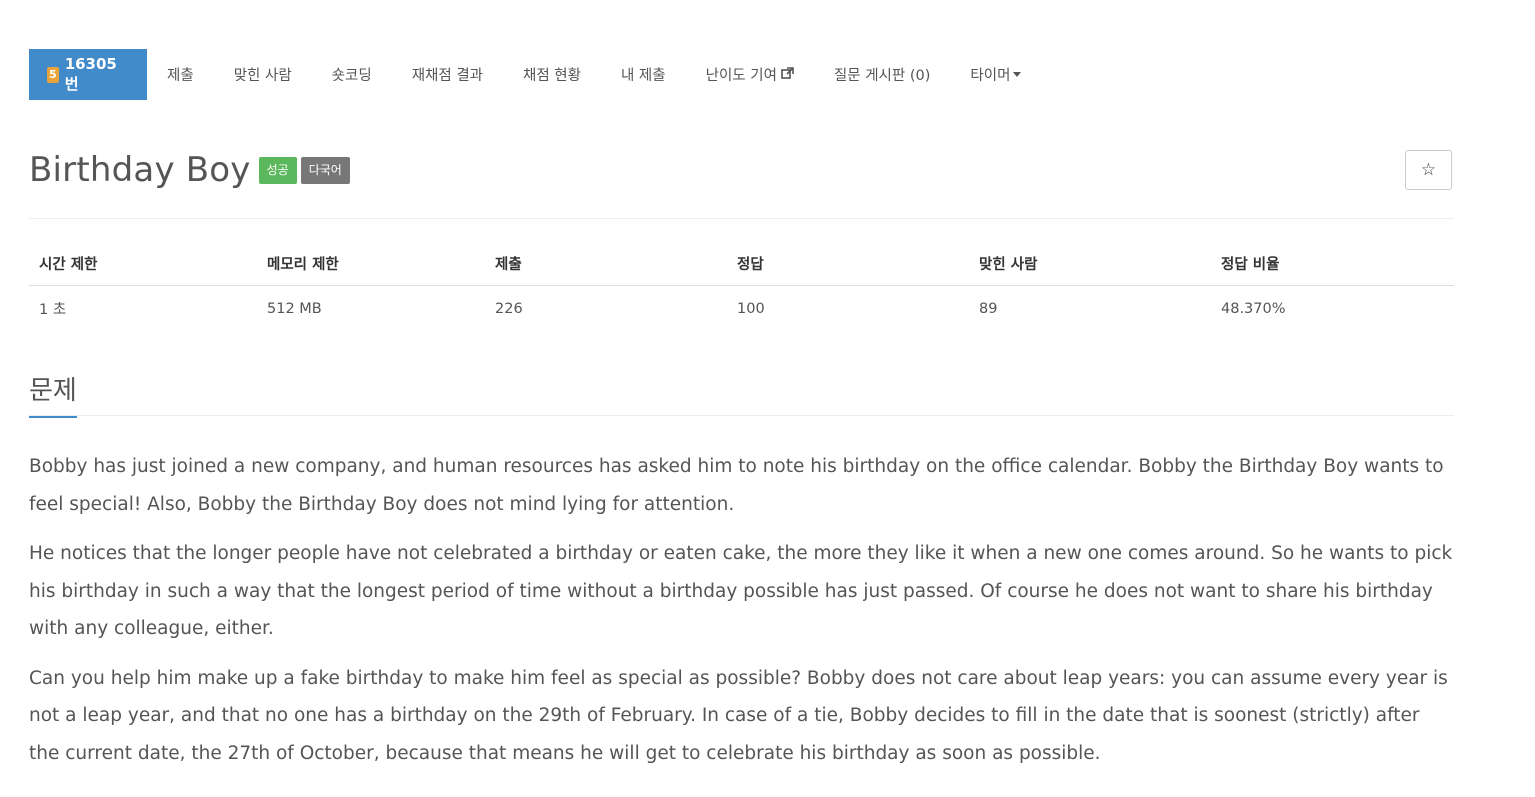 This screenshot has width=1535, height=797. I want to click on star-icon: ☆, so click(1428, 170).